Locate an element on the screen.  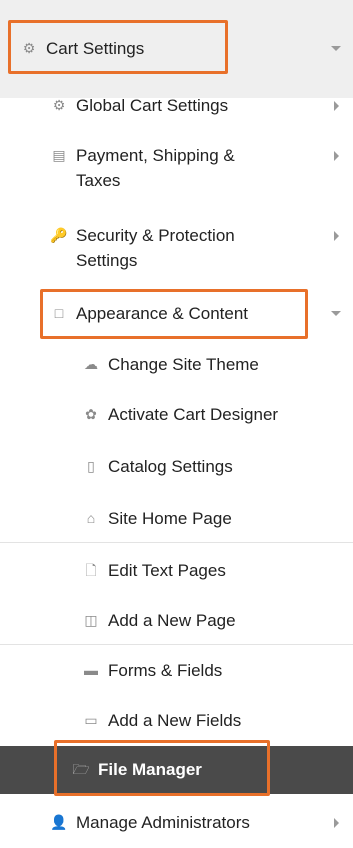
palette-icon: ✿ is located at coordinates (91, 414).